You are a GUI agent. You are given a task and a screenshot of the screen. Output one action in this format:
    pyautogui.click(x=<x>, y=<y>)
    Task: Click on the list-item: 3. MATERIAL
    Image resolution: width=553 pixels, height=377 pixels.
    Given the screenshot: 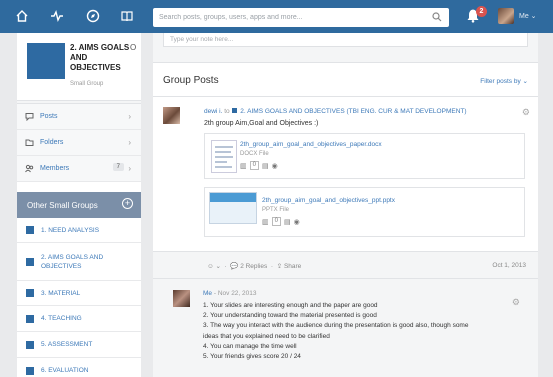 What is the action you would take?
    pyautogui.click(x=79, y=293)
    